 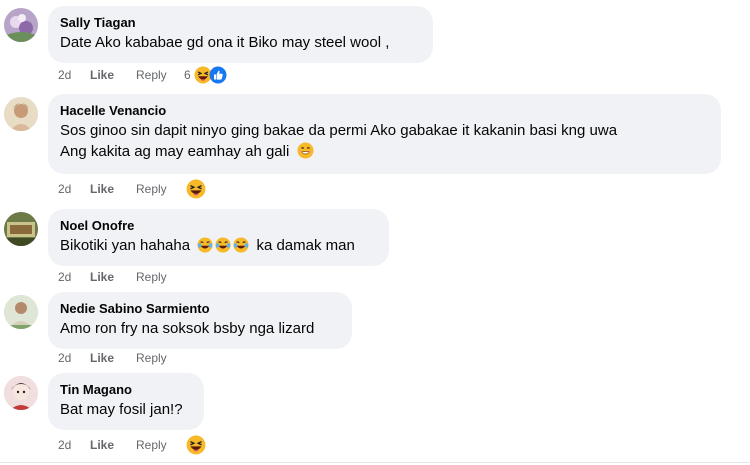 I want to click on comment-text-after: ka damak man, so click(x=305, y=245).